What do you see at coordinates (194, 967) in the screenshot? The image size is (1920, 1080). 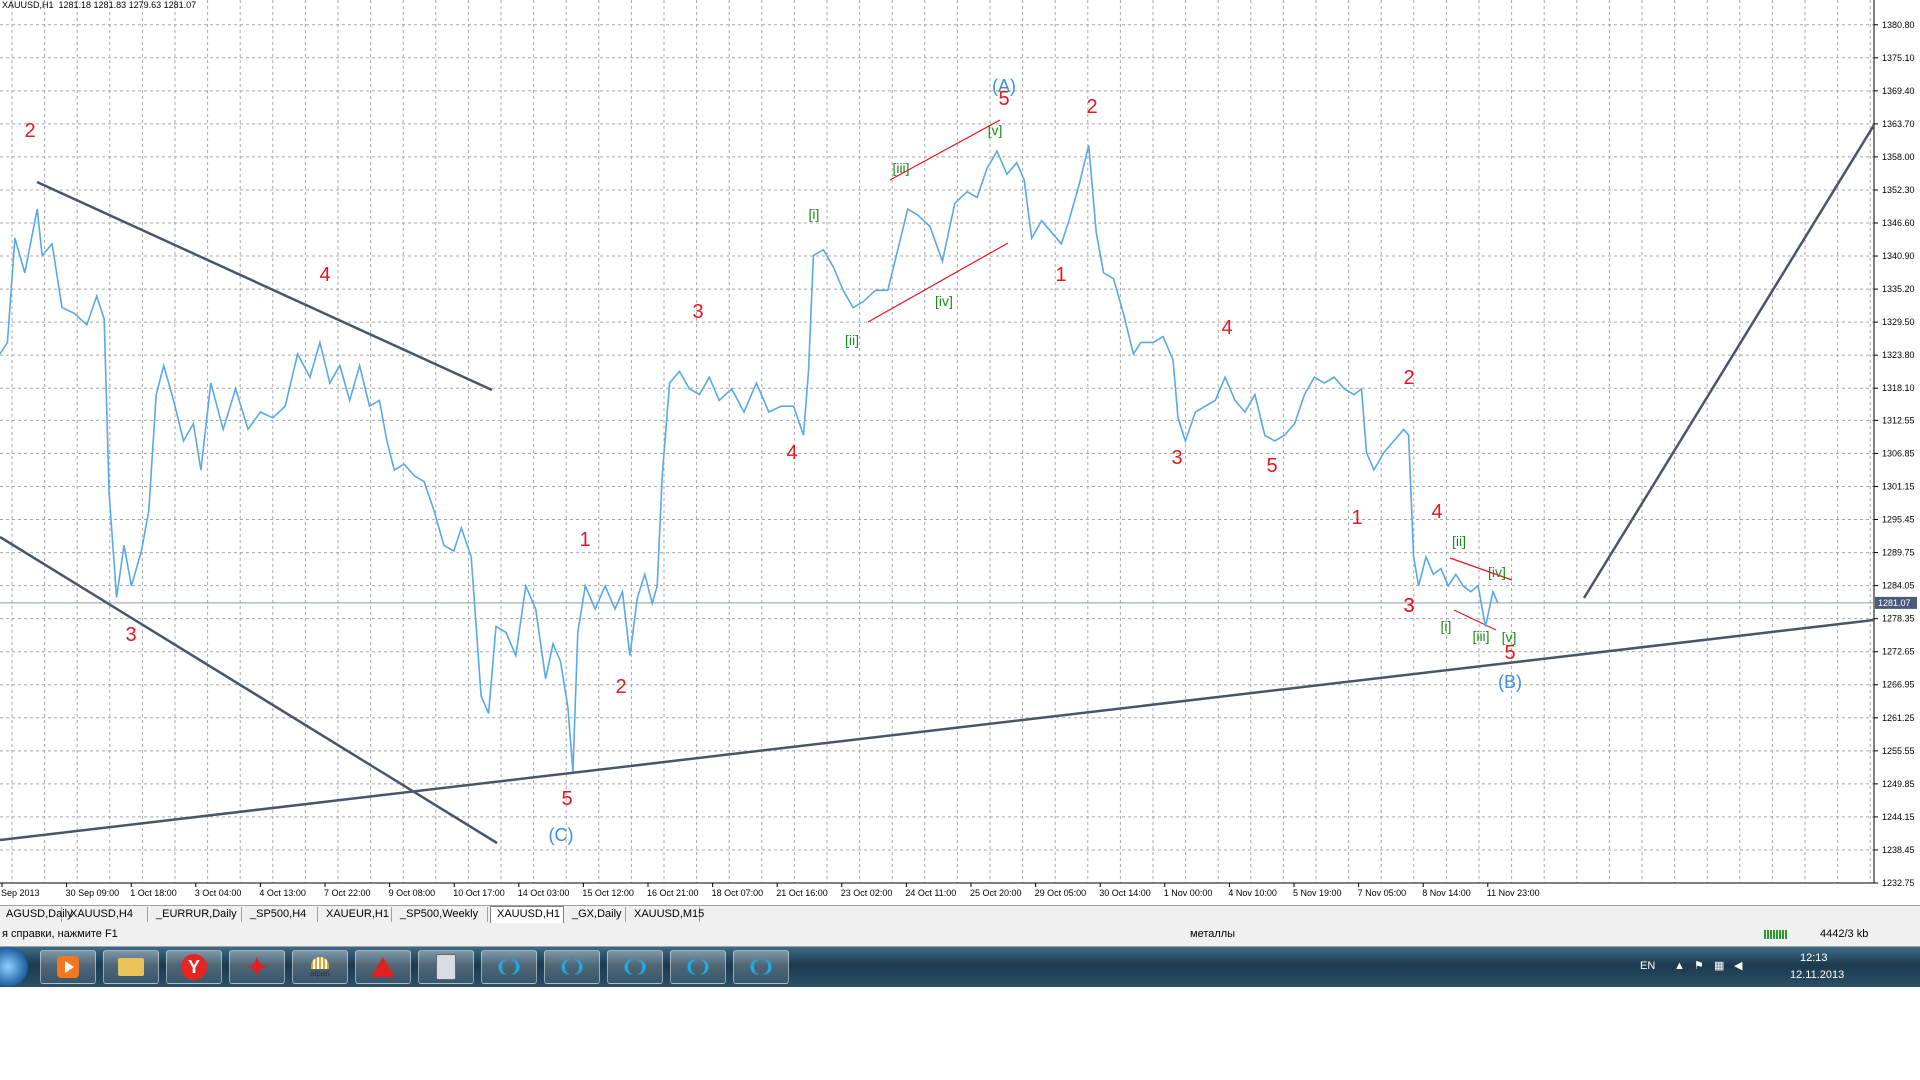 I see `yandex-browser-button: Y` at bounding box center [194, 967].